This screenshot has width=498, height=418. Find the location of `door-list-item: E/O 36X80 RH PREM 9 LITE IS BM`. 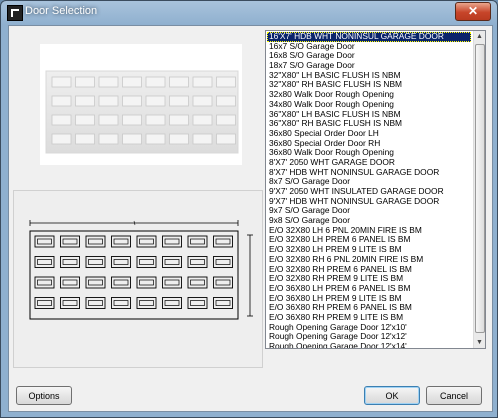

door-list-item: E/O 36X80 RH PREM 9 LITE IS BM is located at coordinates (369, 318).